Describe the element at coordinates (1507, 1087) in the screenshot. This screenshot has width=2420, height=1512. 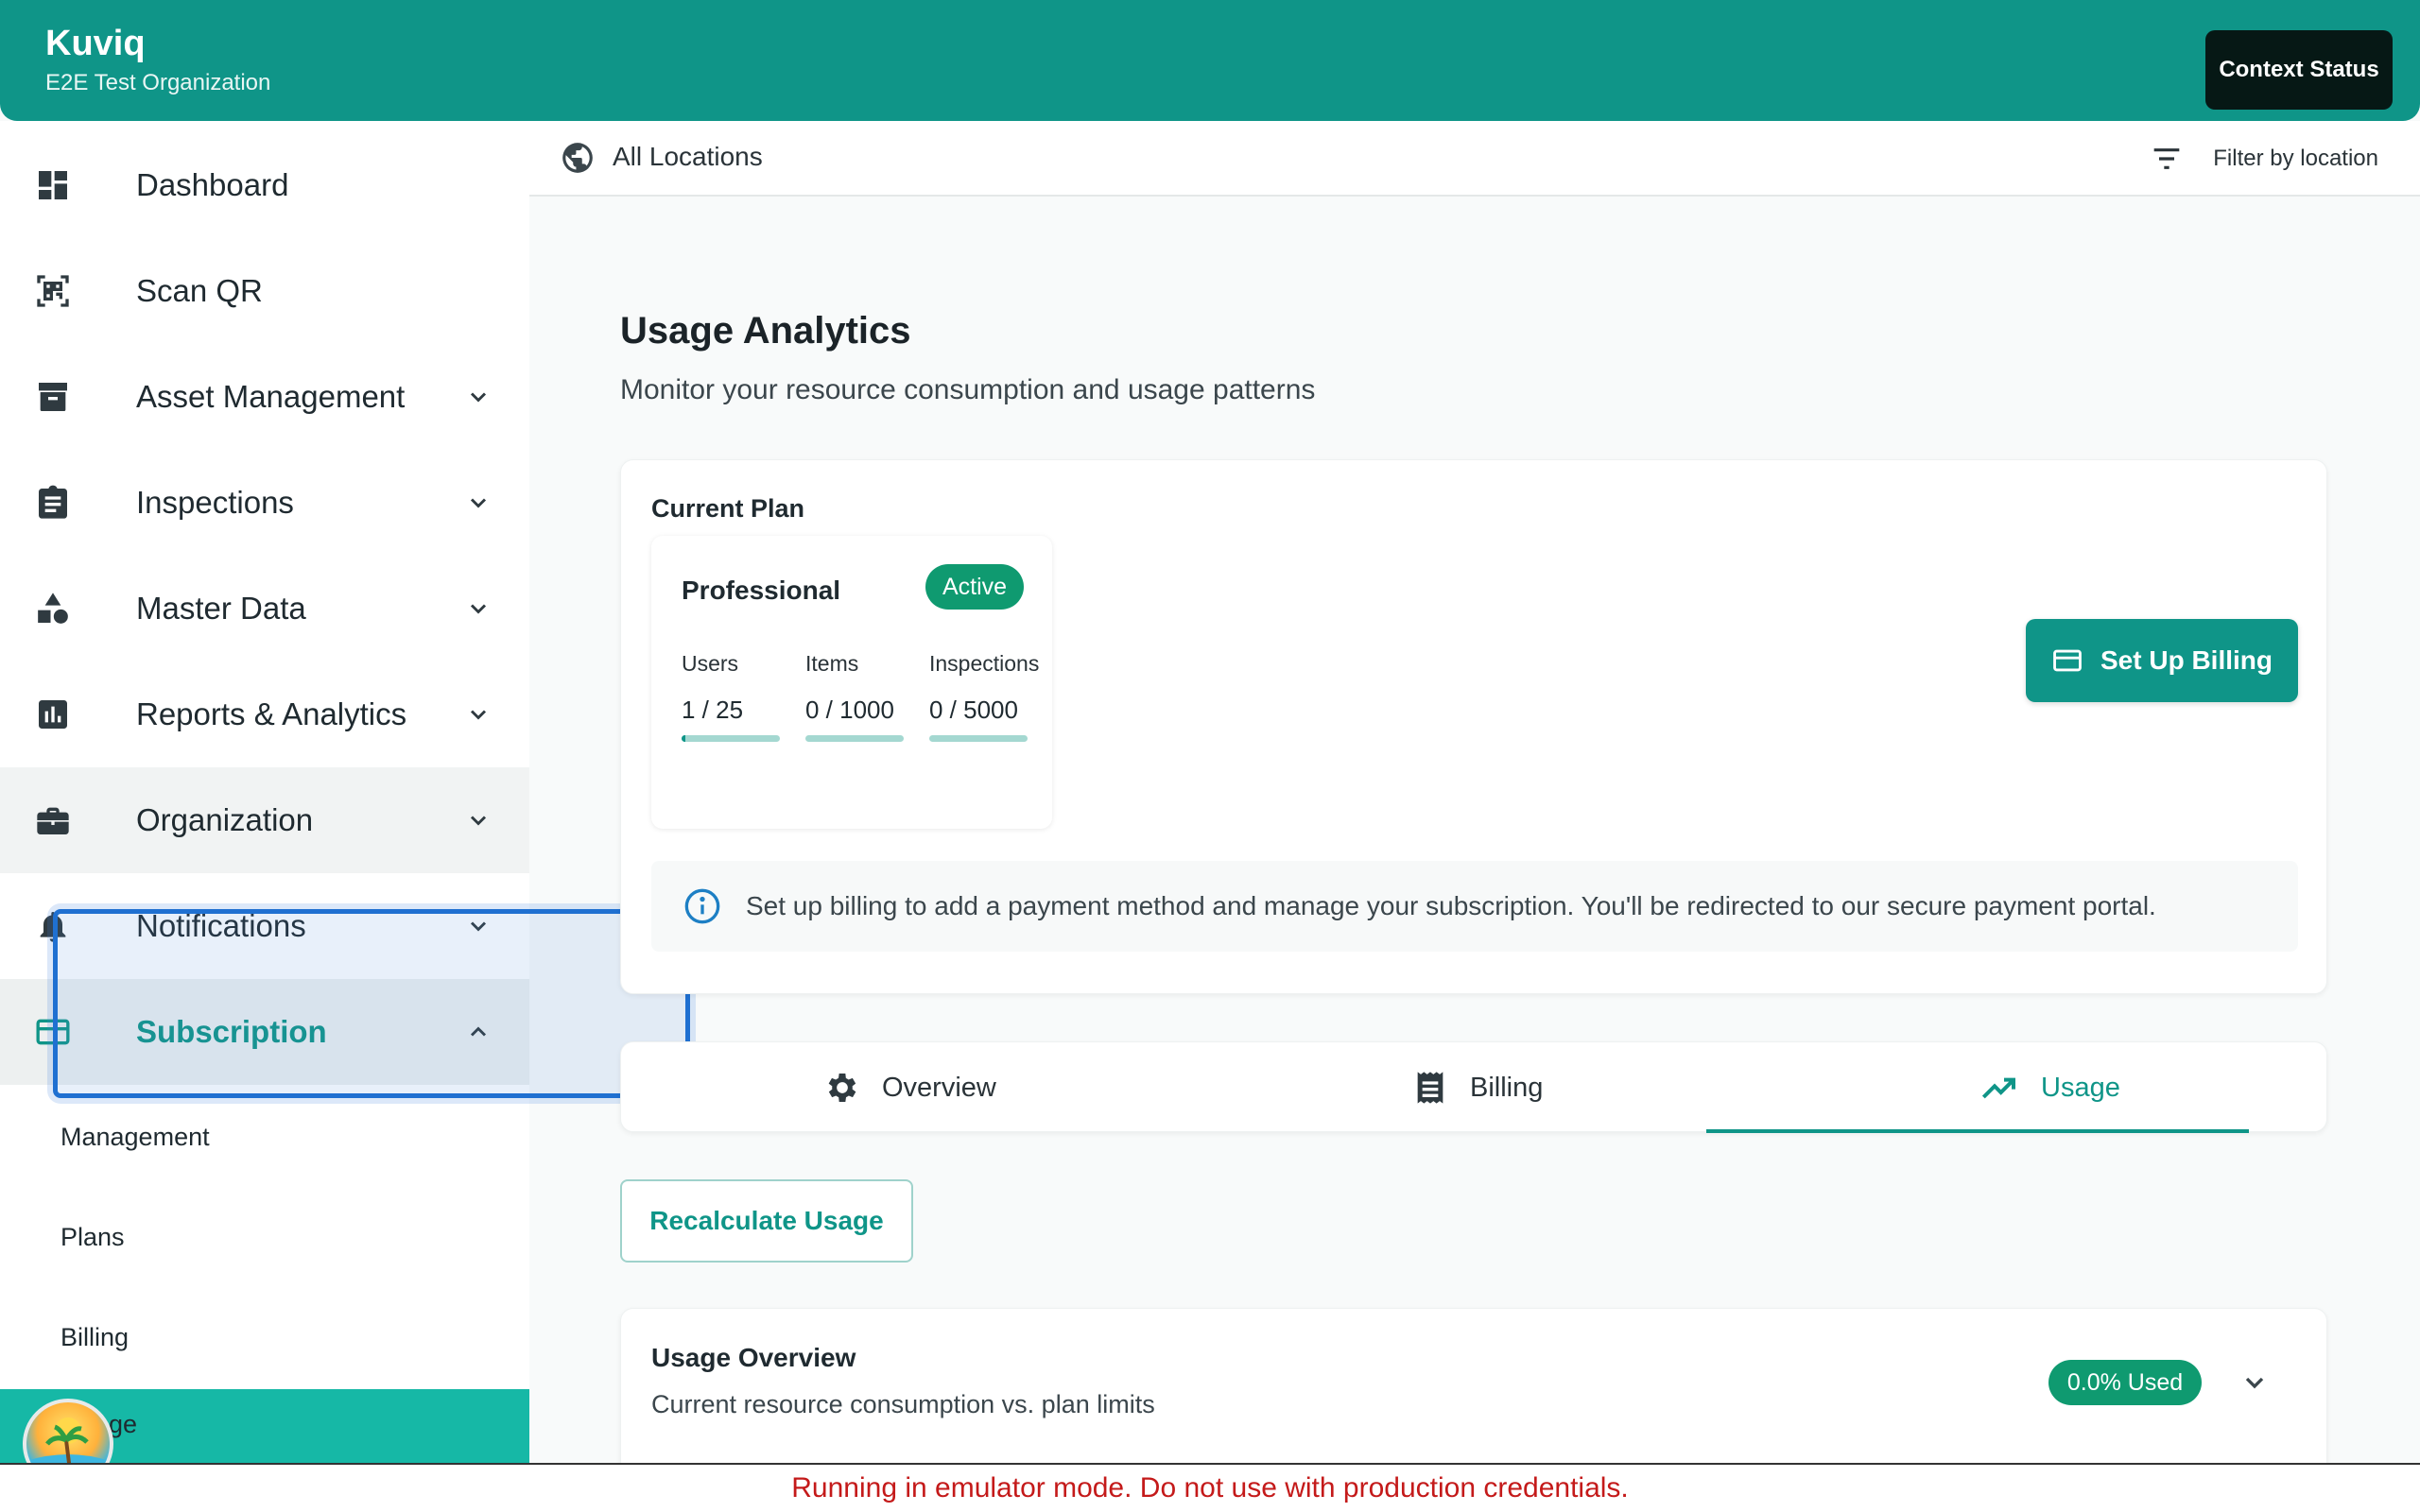
I see `tab-label: Billing` at that location.